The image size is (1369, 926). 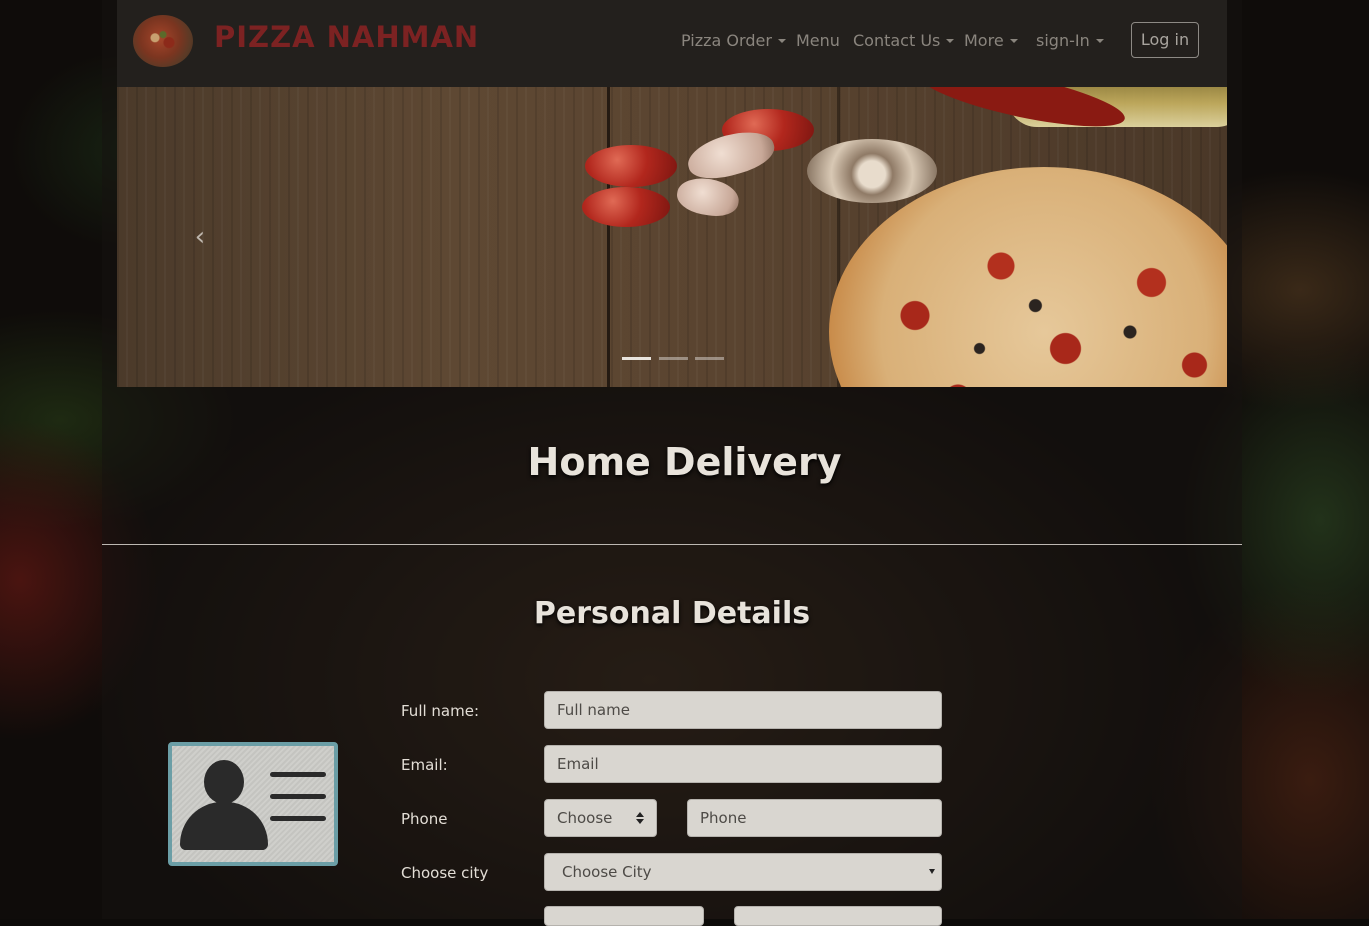 I want to click on nav-item-label: Menu, so click(x=818, y=40).